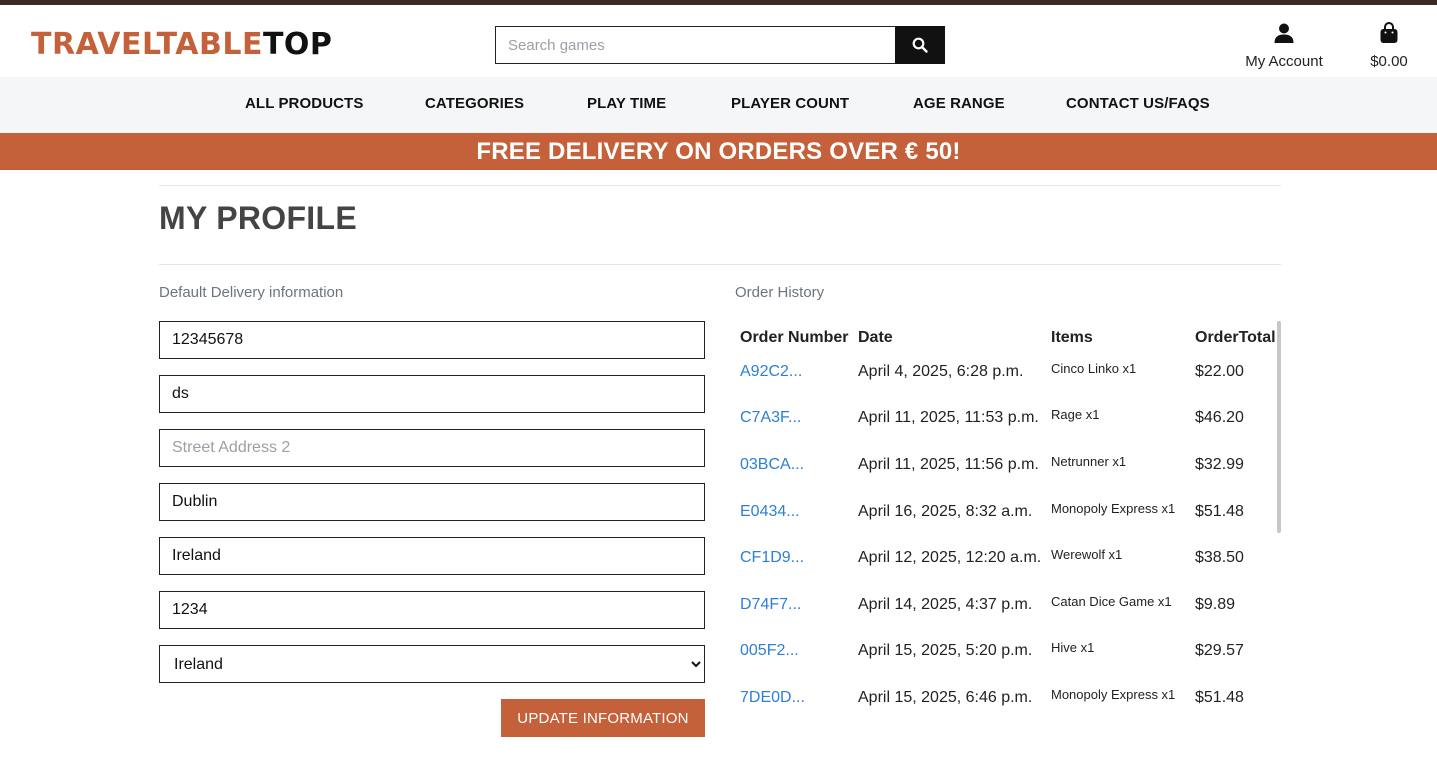  I want to click on search-input, so click(695, 45).